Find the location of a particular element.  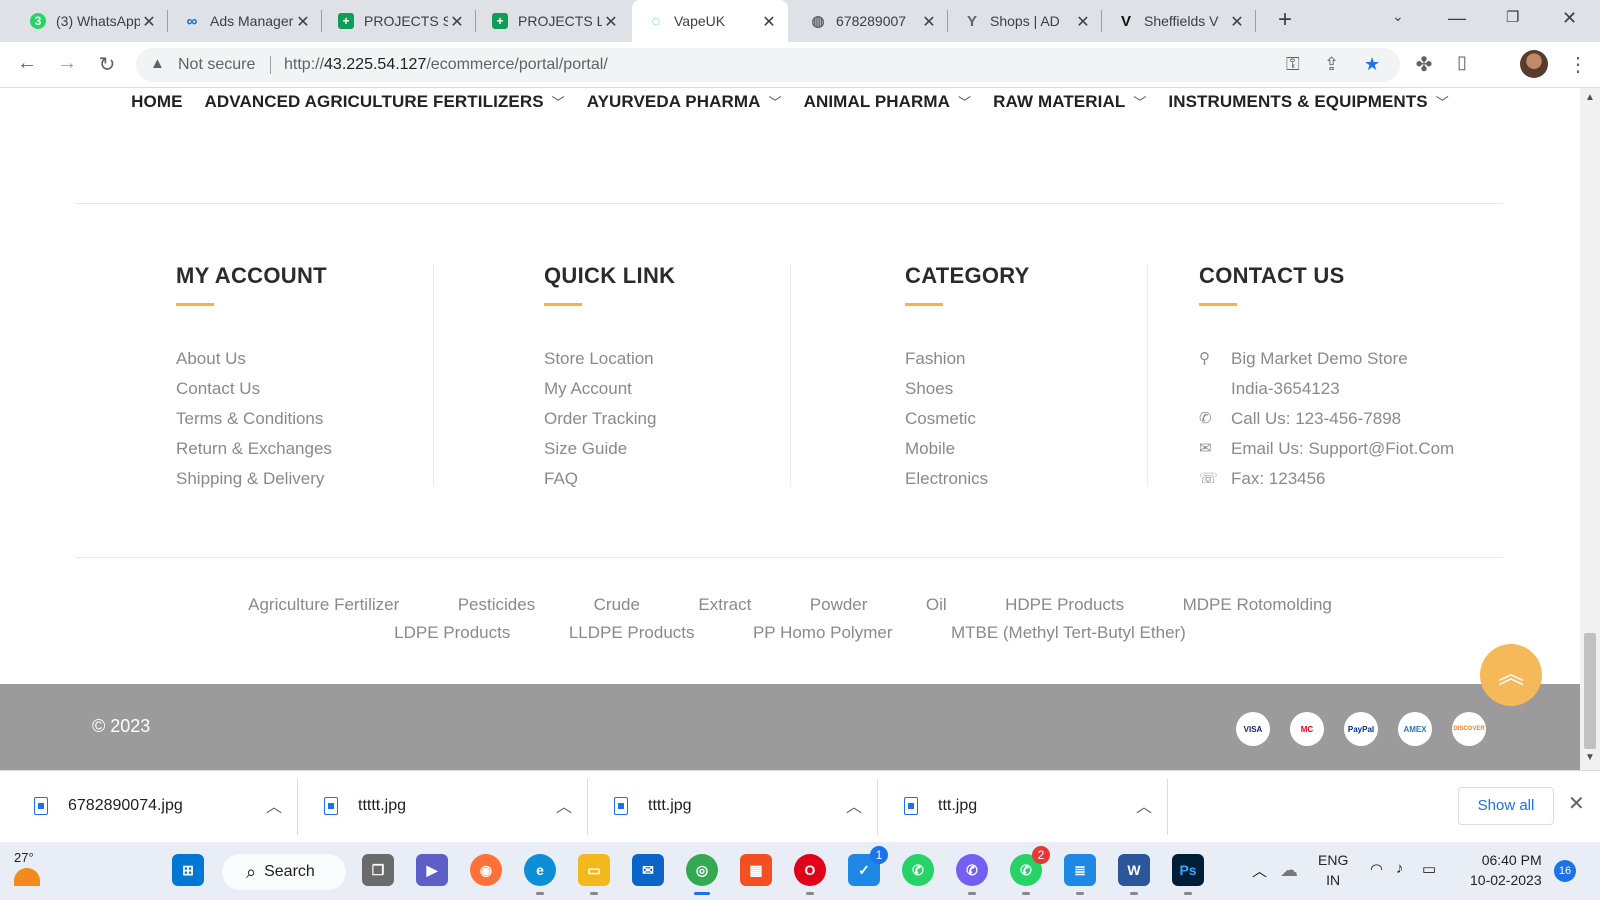

footer-link: Store Location is located at coordinates (609, 359).